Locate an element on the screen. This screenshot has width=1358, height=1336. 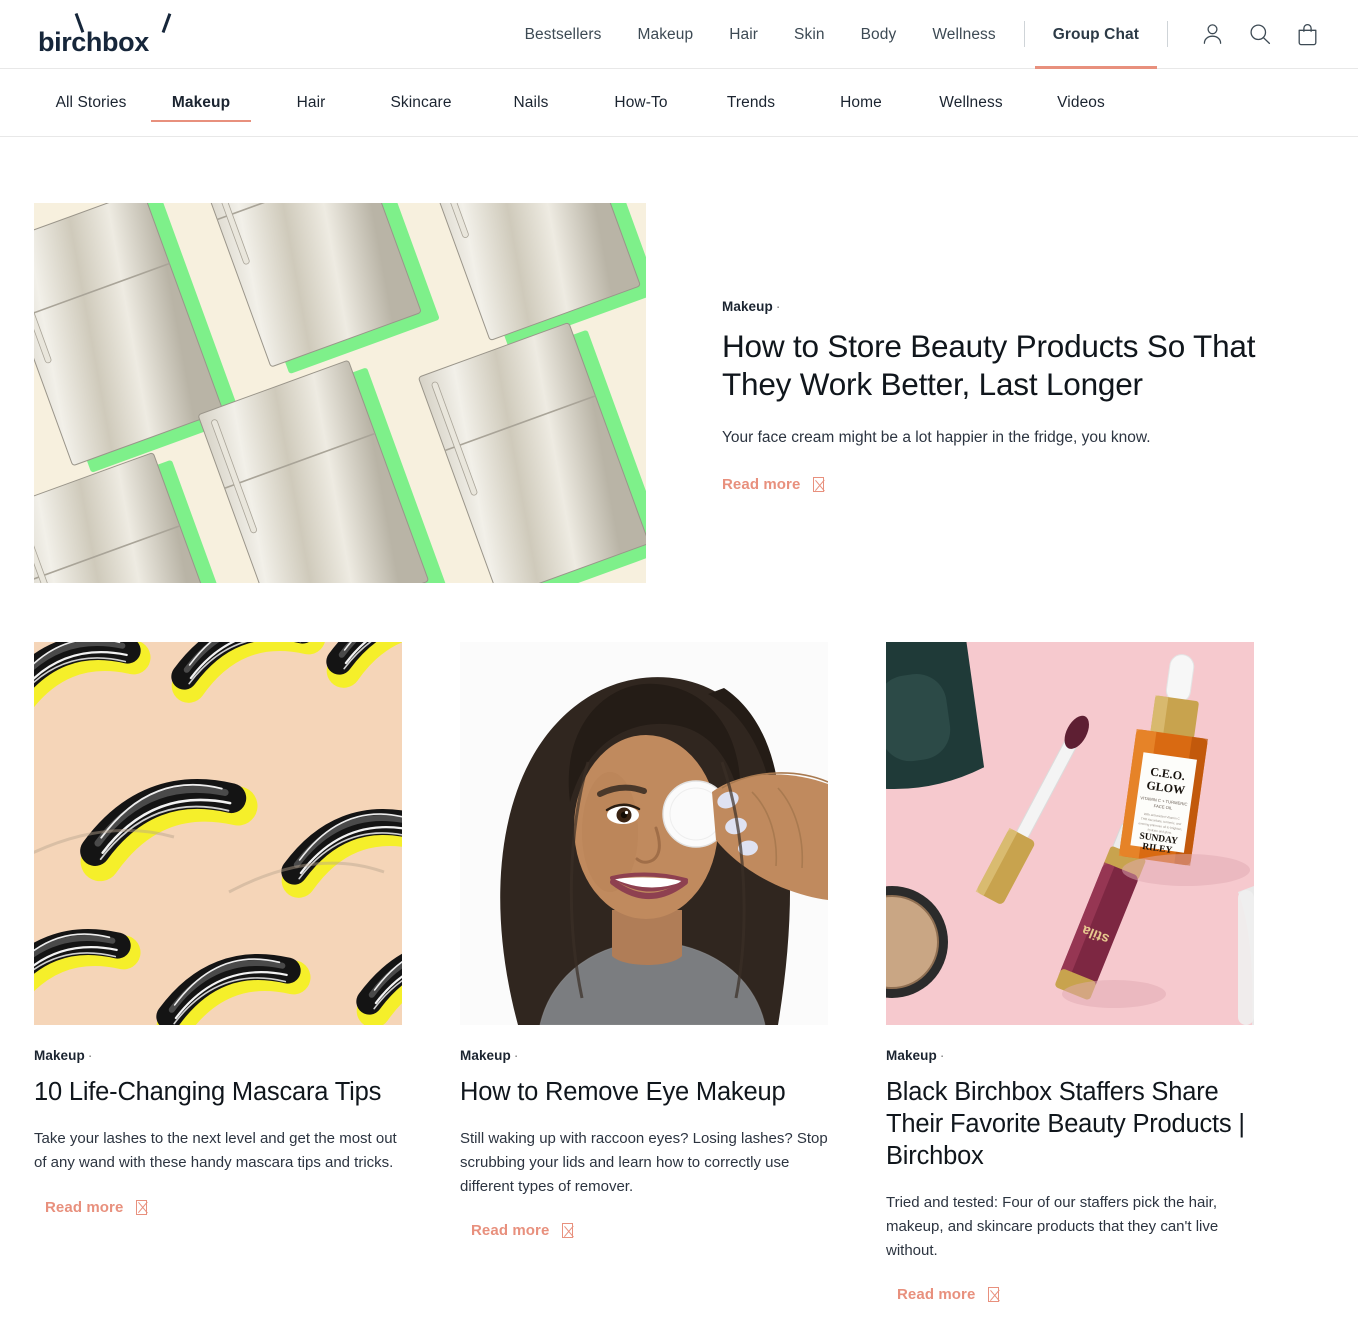
featured-read-more-link: Read more is located at coordinates (773, 485).